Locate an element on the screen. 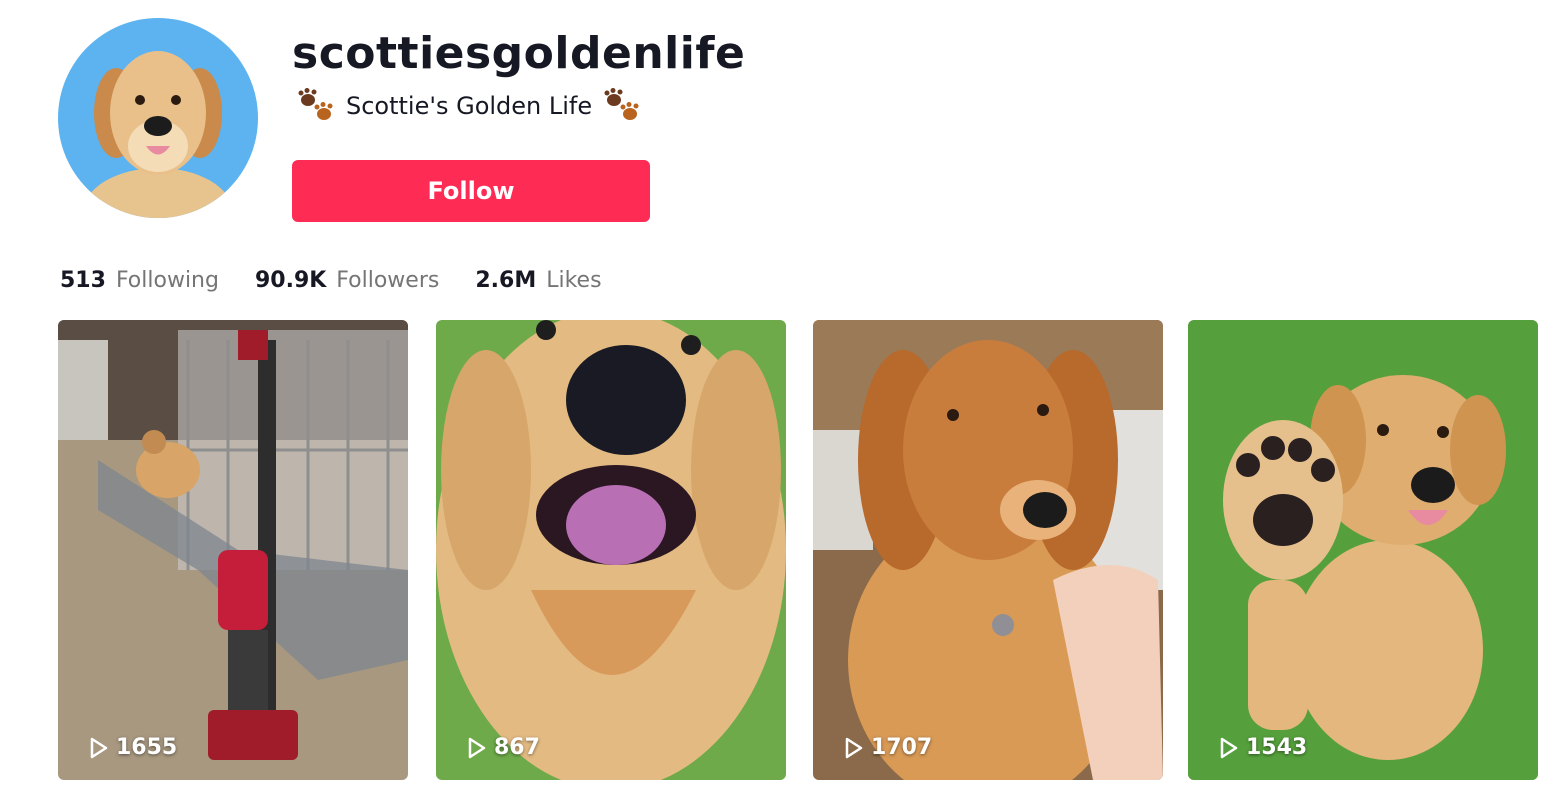 This screenshot has width=1564, height=788. profile-avatar is located at coordinates (158, 118).